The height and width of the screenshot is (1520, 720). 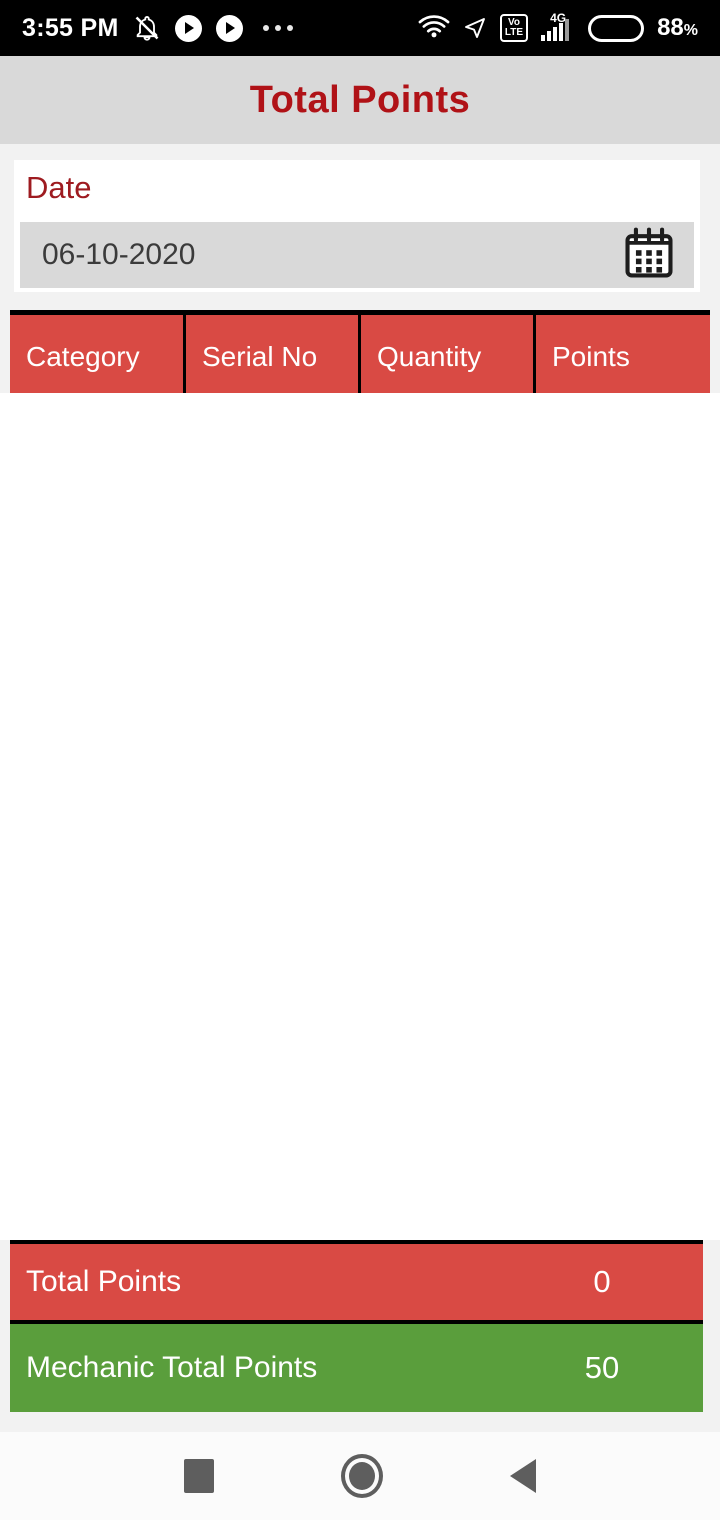 What do you see at coordinates (356, 1280) in the screenshot?
I see `total-points-row: Total Points 0` at bounding box center [356, 1280].